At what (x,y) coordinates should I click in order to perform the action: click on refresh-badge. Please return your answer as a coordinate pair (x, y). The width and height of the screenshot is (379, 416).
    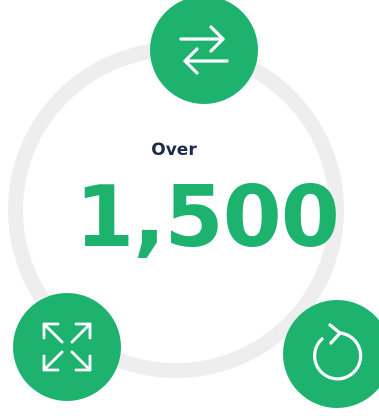
    Looking at the image, I should click on (331, 354).